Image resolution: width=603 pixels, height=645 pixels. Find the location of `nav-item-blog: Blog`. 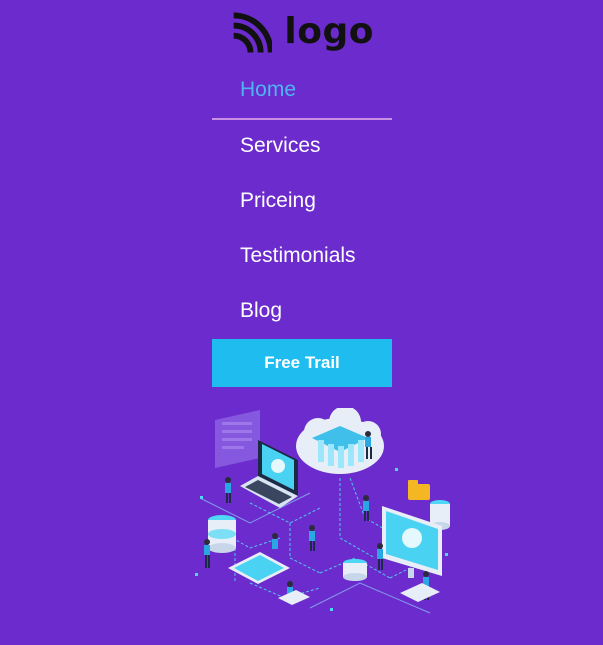

nav-item-blog: Blog is located at coordinates (302, 312).